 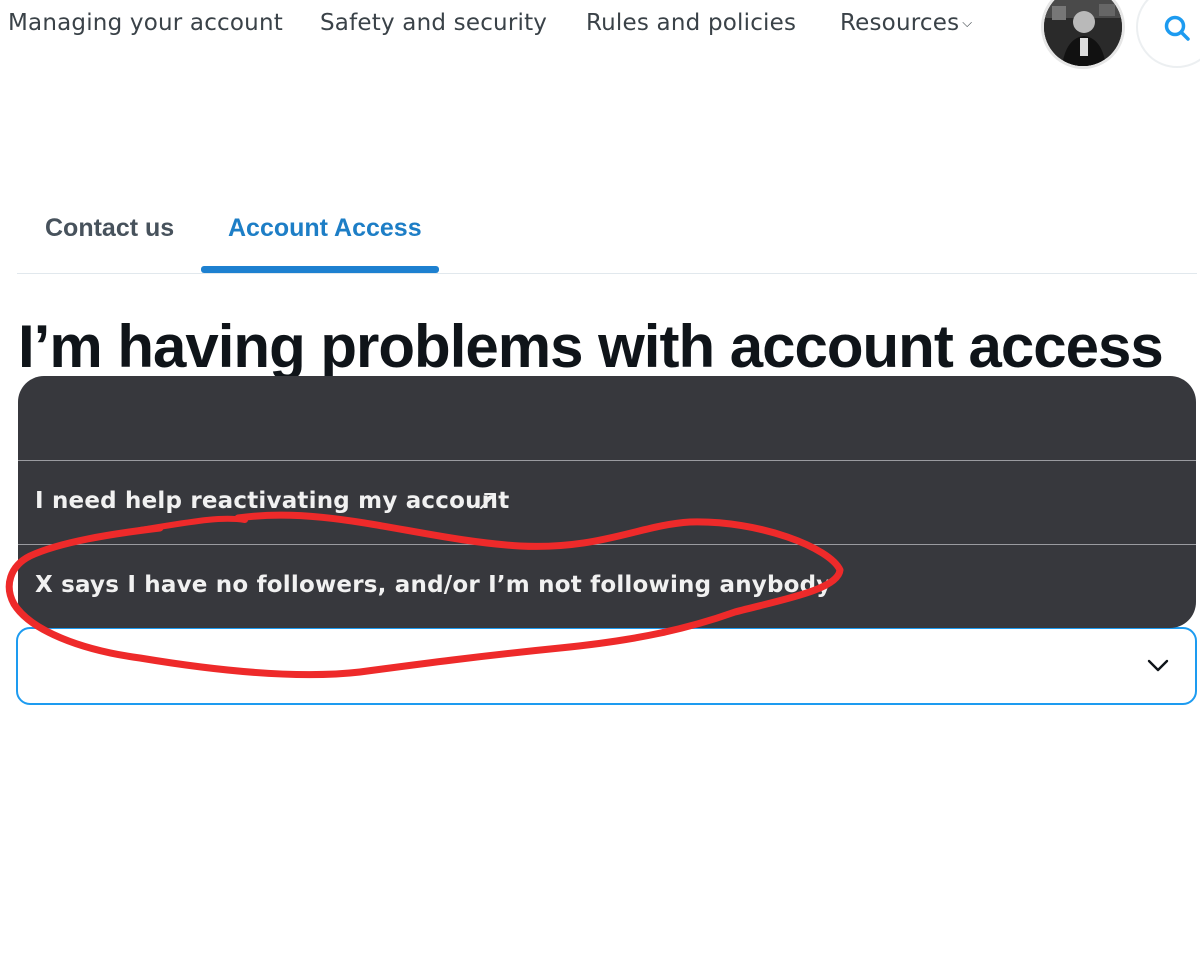 I want to click on dropdown-option-reactivate: I need help reactivating my account, so click(x=607, y=502).